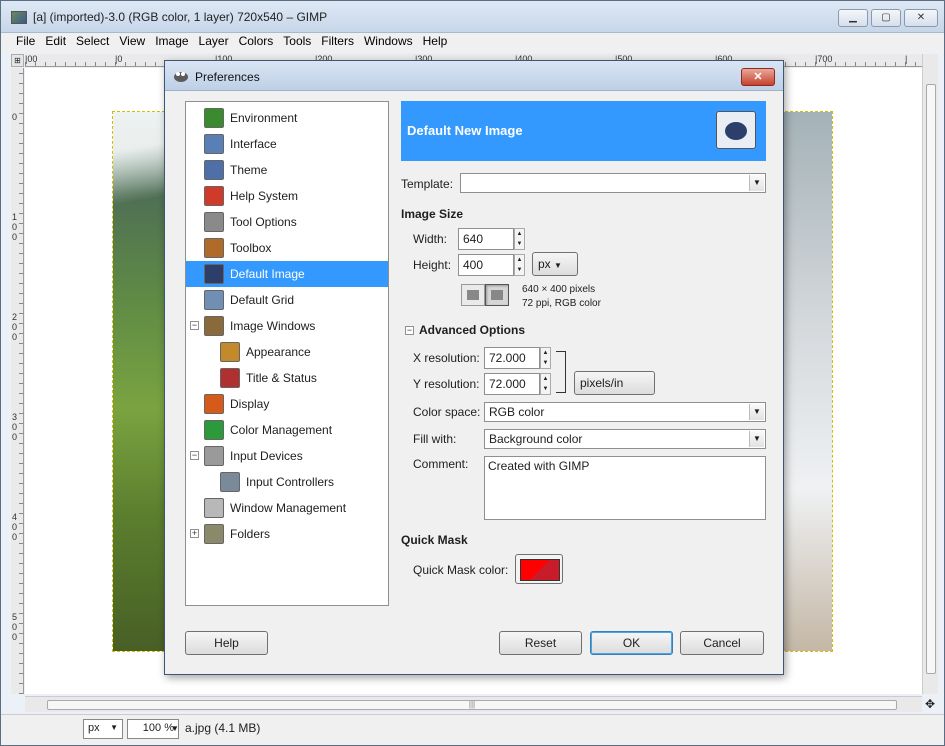 The width and height of the screenshot is (945, 746). What do you see at coordinates (214, 508) in the screenshot?
I see `window-management-icon` at bounding box center [214, 508].